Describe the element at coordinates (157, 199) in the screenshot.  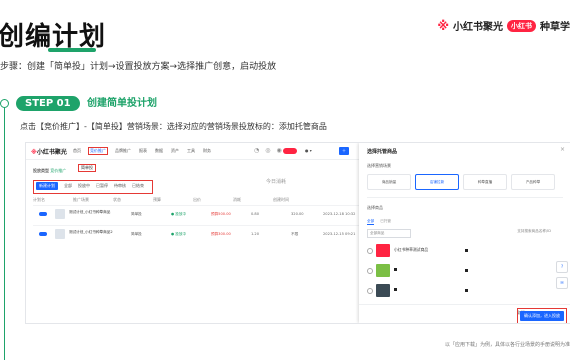
I see `col-header: 预算` at that location.